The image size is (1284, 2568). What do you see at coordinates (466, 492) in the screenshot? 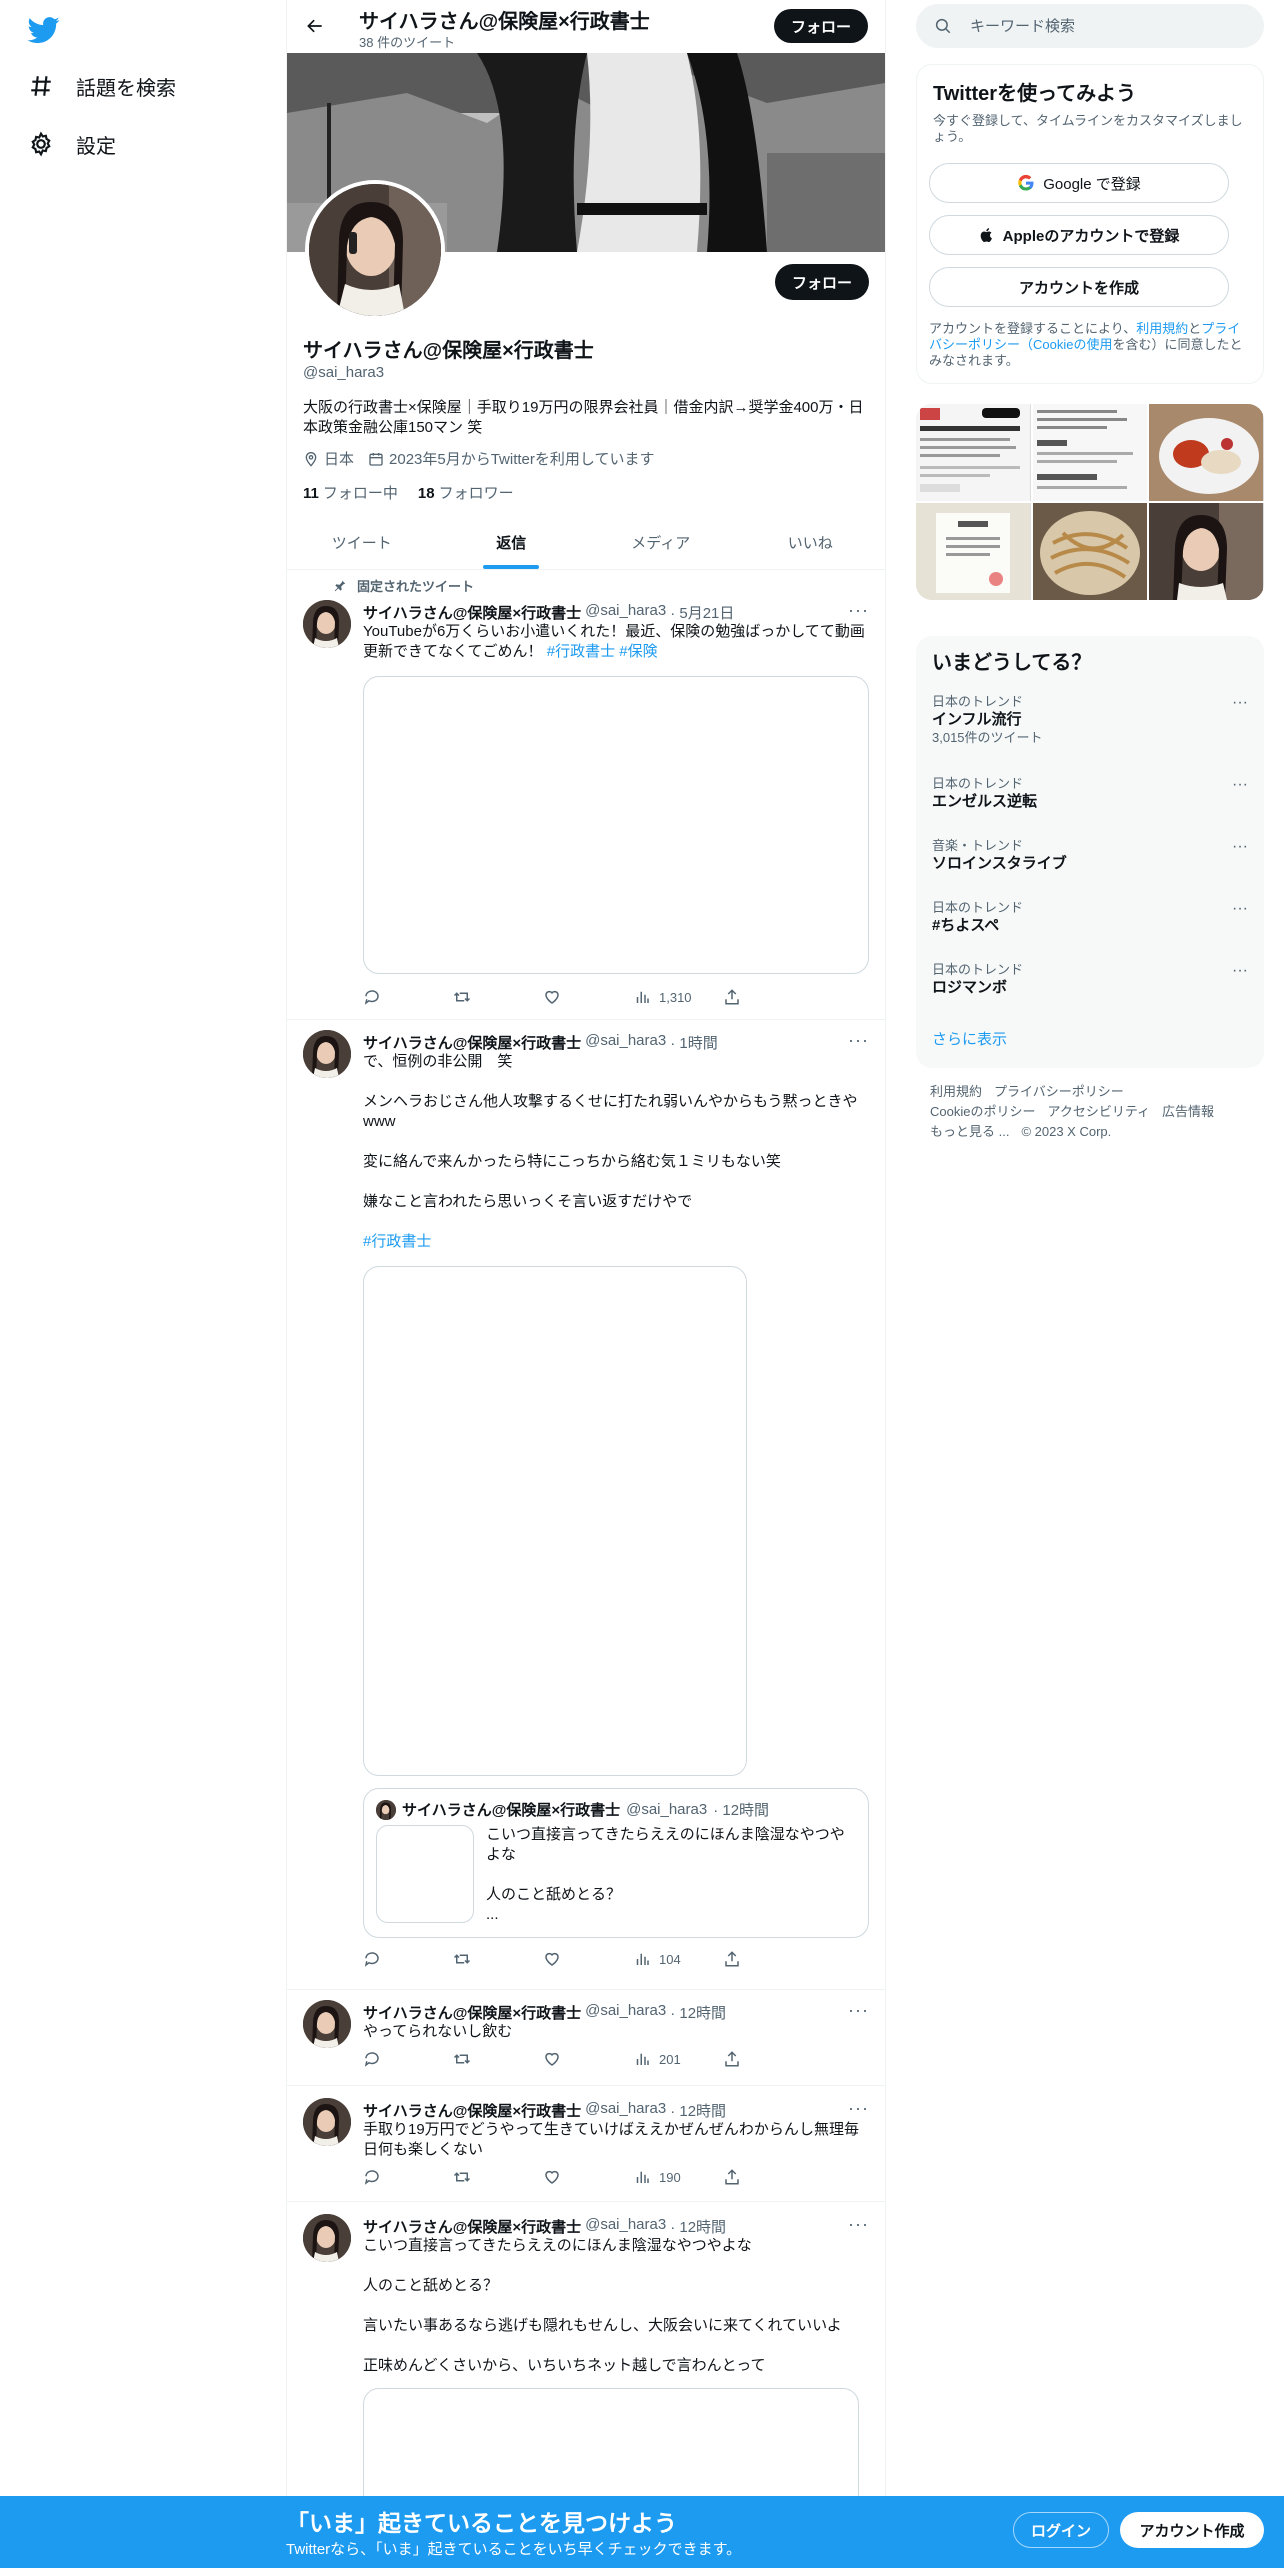
I see `followers-stat: 18 フォロワー` at bounding box center [466, 492].